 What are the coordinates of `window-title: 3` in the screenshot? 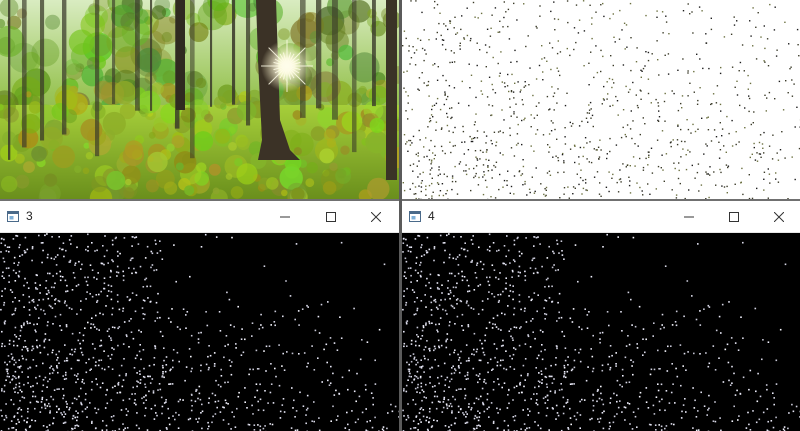 It's located at (29, 216).